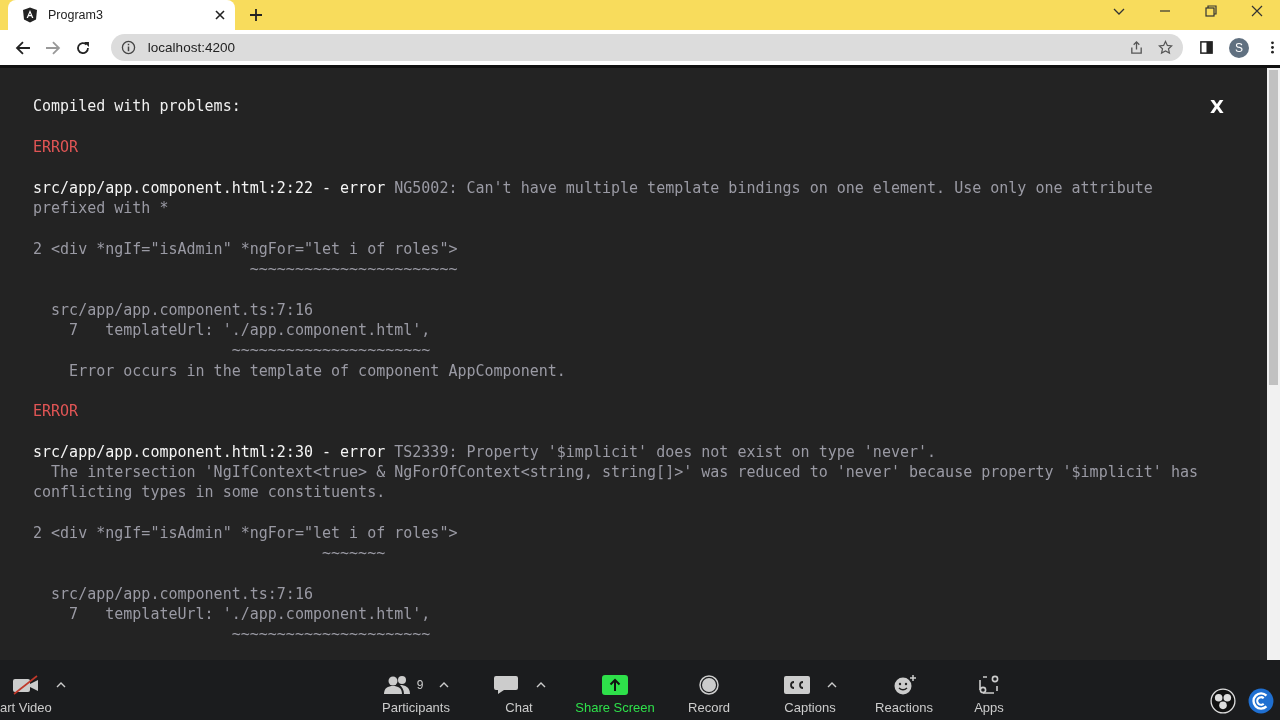 The image size is (1280, 720). I want to click on toolbar-button: Record, so click(709, 690).